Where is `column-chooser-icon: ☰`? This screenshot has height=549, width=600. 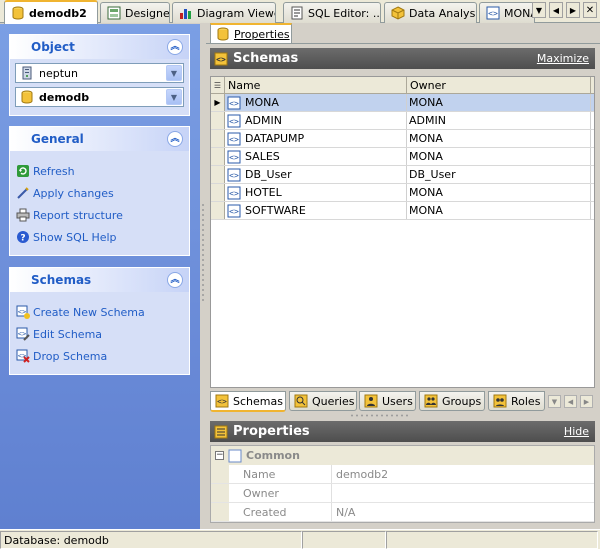
column-chooser-icon: ☰ is located at coordinates (218, 85).